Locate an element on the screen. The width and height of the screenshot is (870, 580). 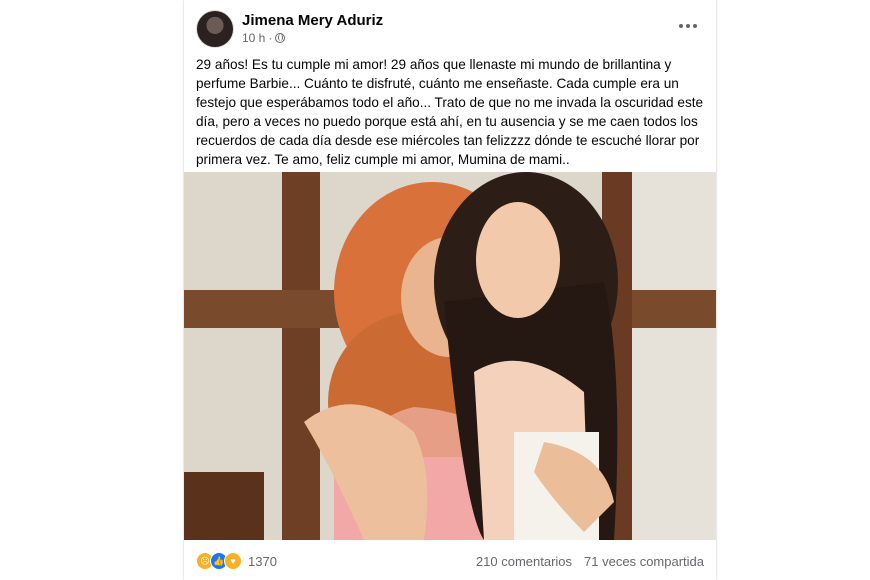
author-avatar is located at coordinates (215, 29).